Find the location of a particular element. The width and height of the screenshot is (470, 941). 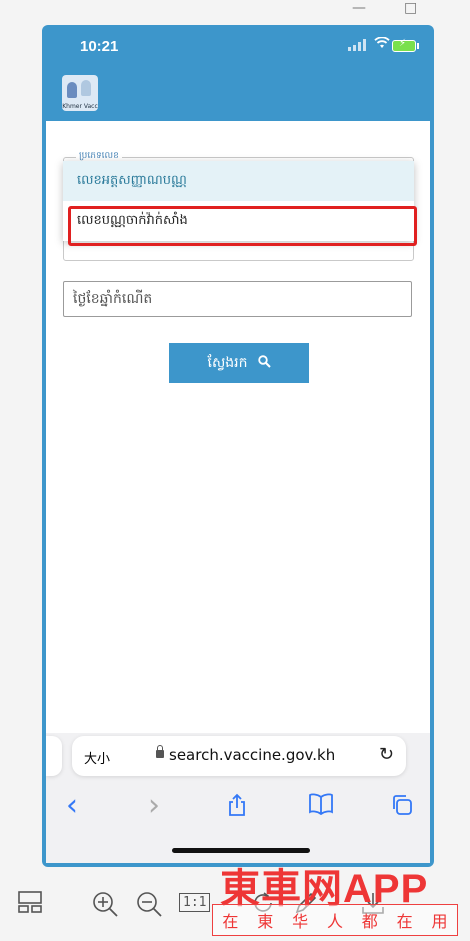

forward-icon: › is located at coordinates (154, 805).